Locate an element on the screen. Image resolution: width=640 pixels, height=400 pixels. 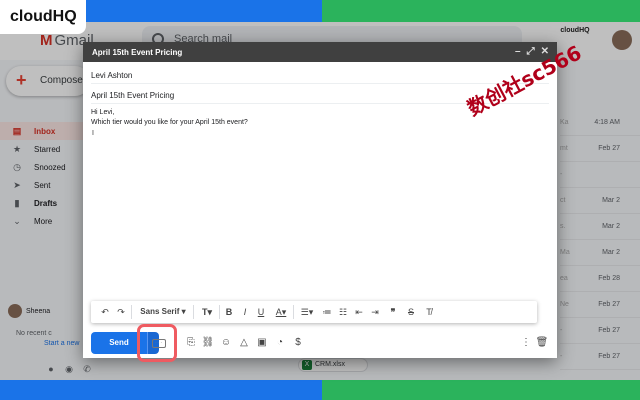
font-size-icon: T▾ is located at coordinates (207, 312).